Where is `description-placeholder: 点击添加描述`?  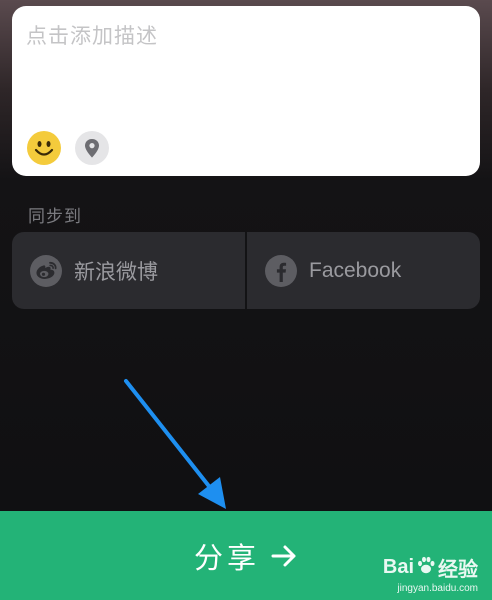 description-placeholder: 点击添加描述 is located at coordinates (92, 35).